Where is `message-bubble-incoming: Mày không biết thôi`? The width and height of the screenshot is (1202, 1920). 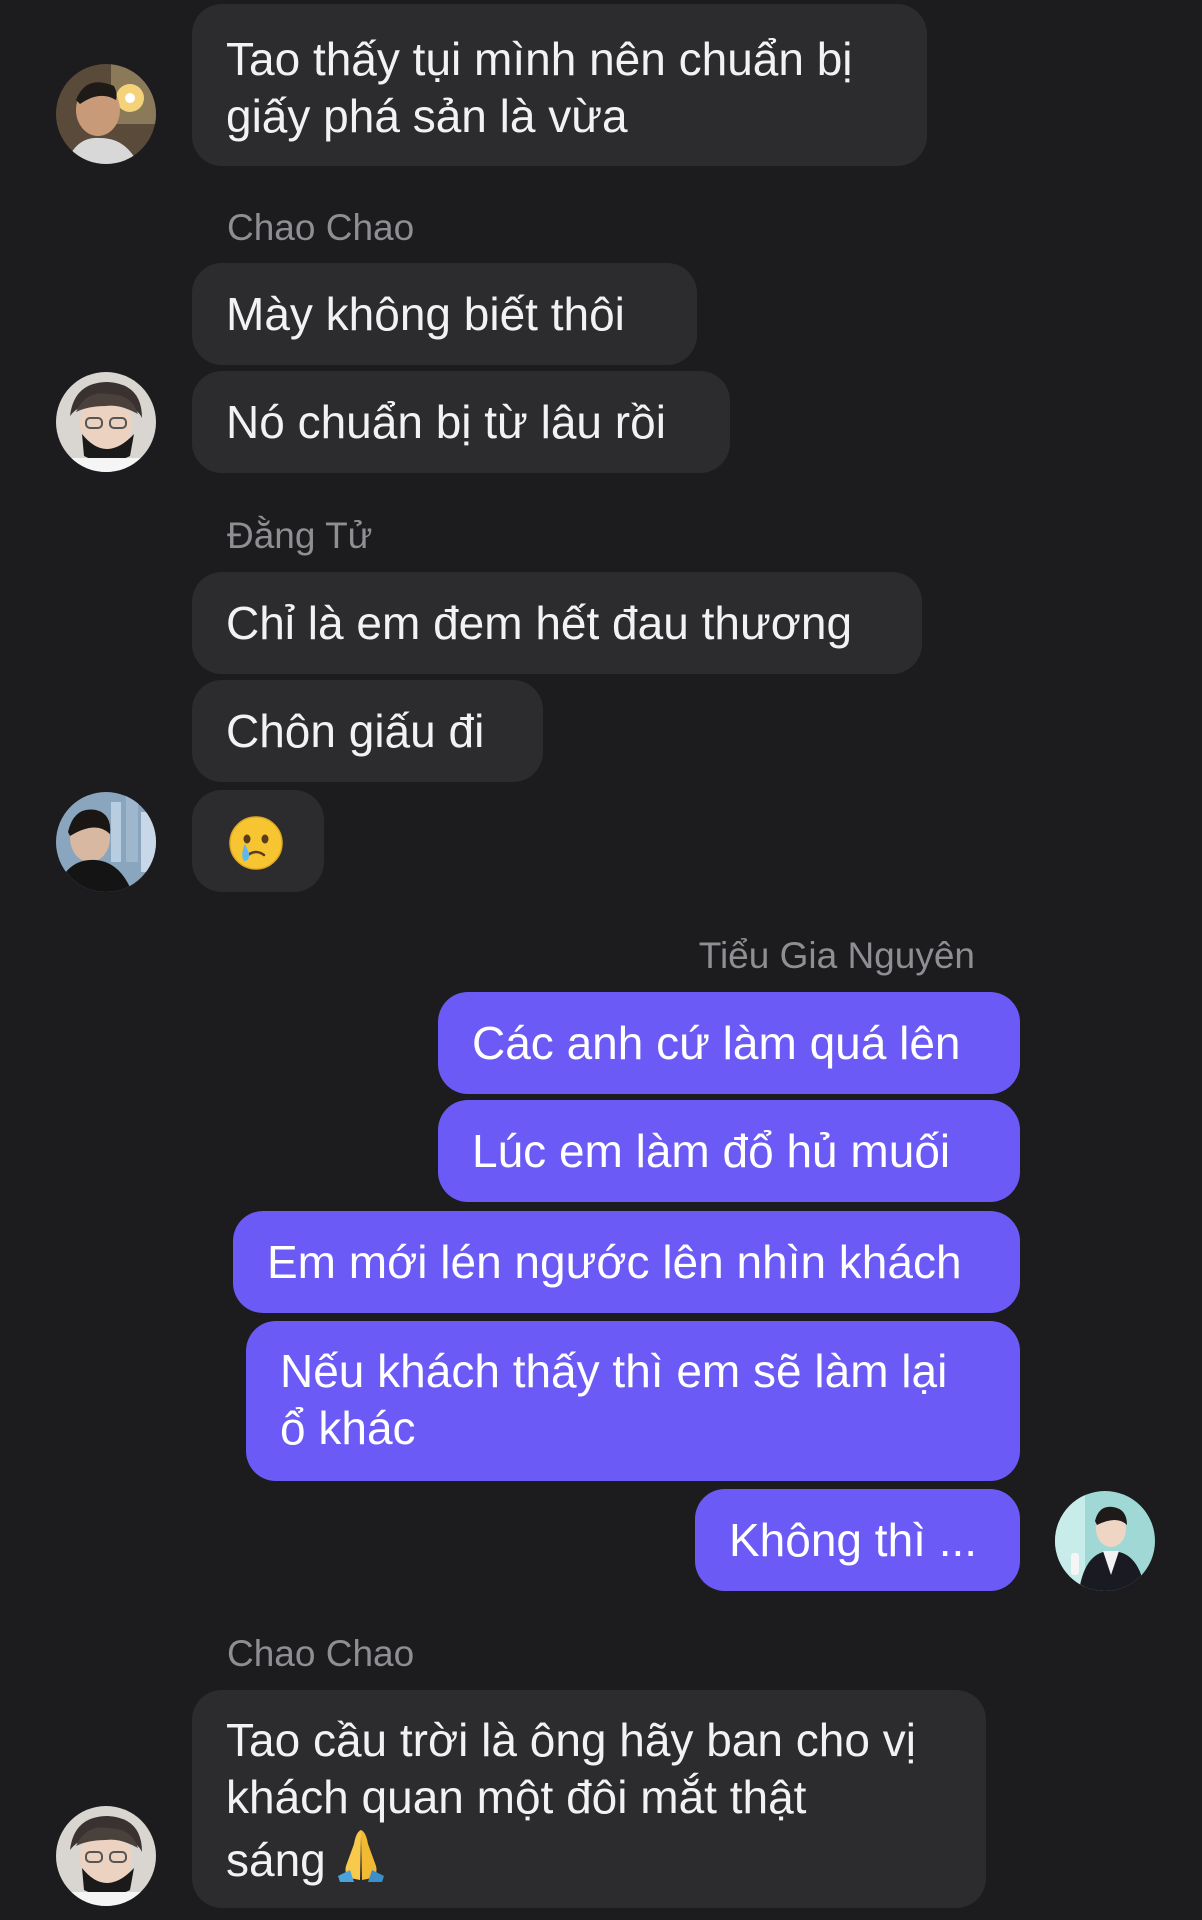
message-bubble-incoming: Mày không biết thôi is located at coordinates (444, 314).